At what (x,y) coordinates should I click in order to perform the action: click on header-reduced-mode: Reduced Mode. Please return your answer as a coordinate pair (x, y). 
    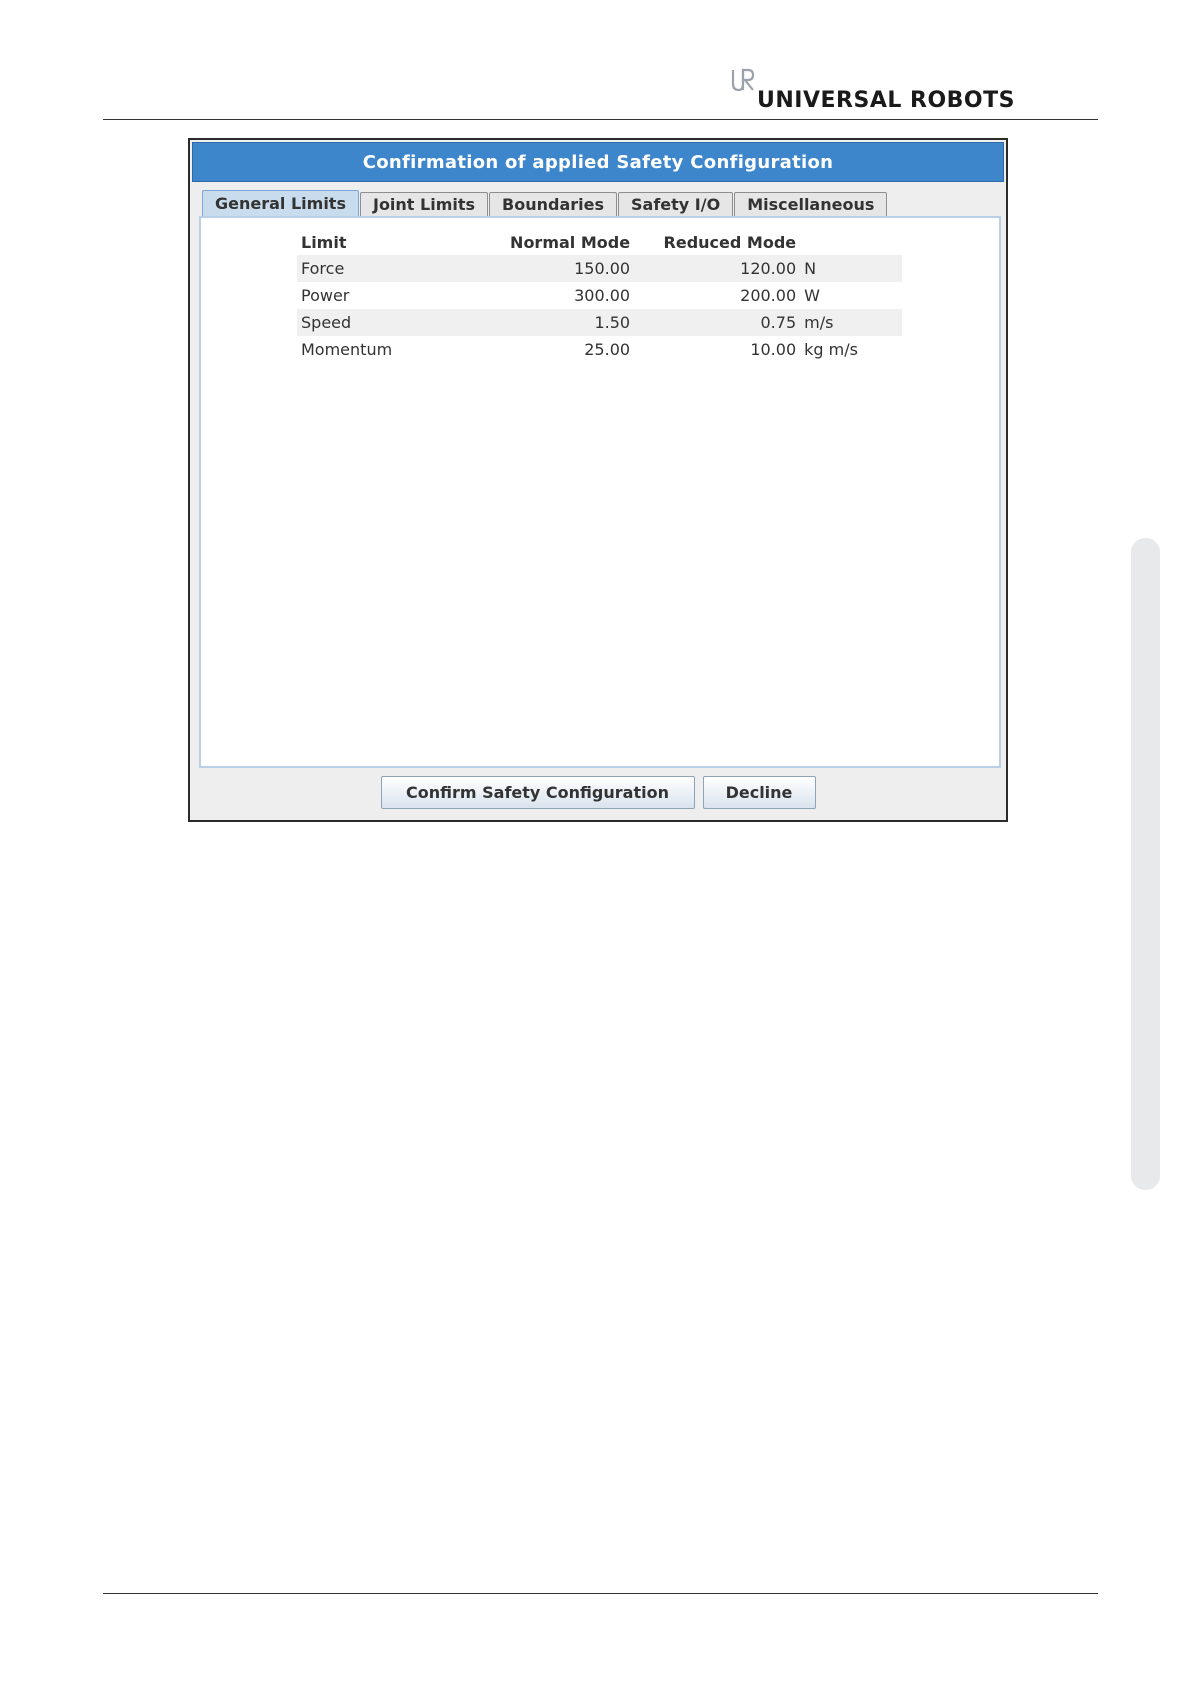
    Looking at the image, I should click on (730, 242).